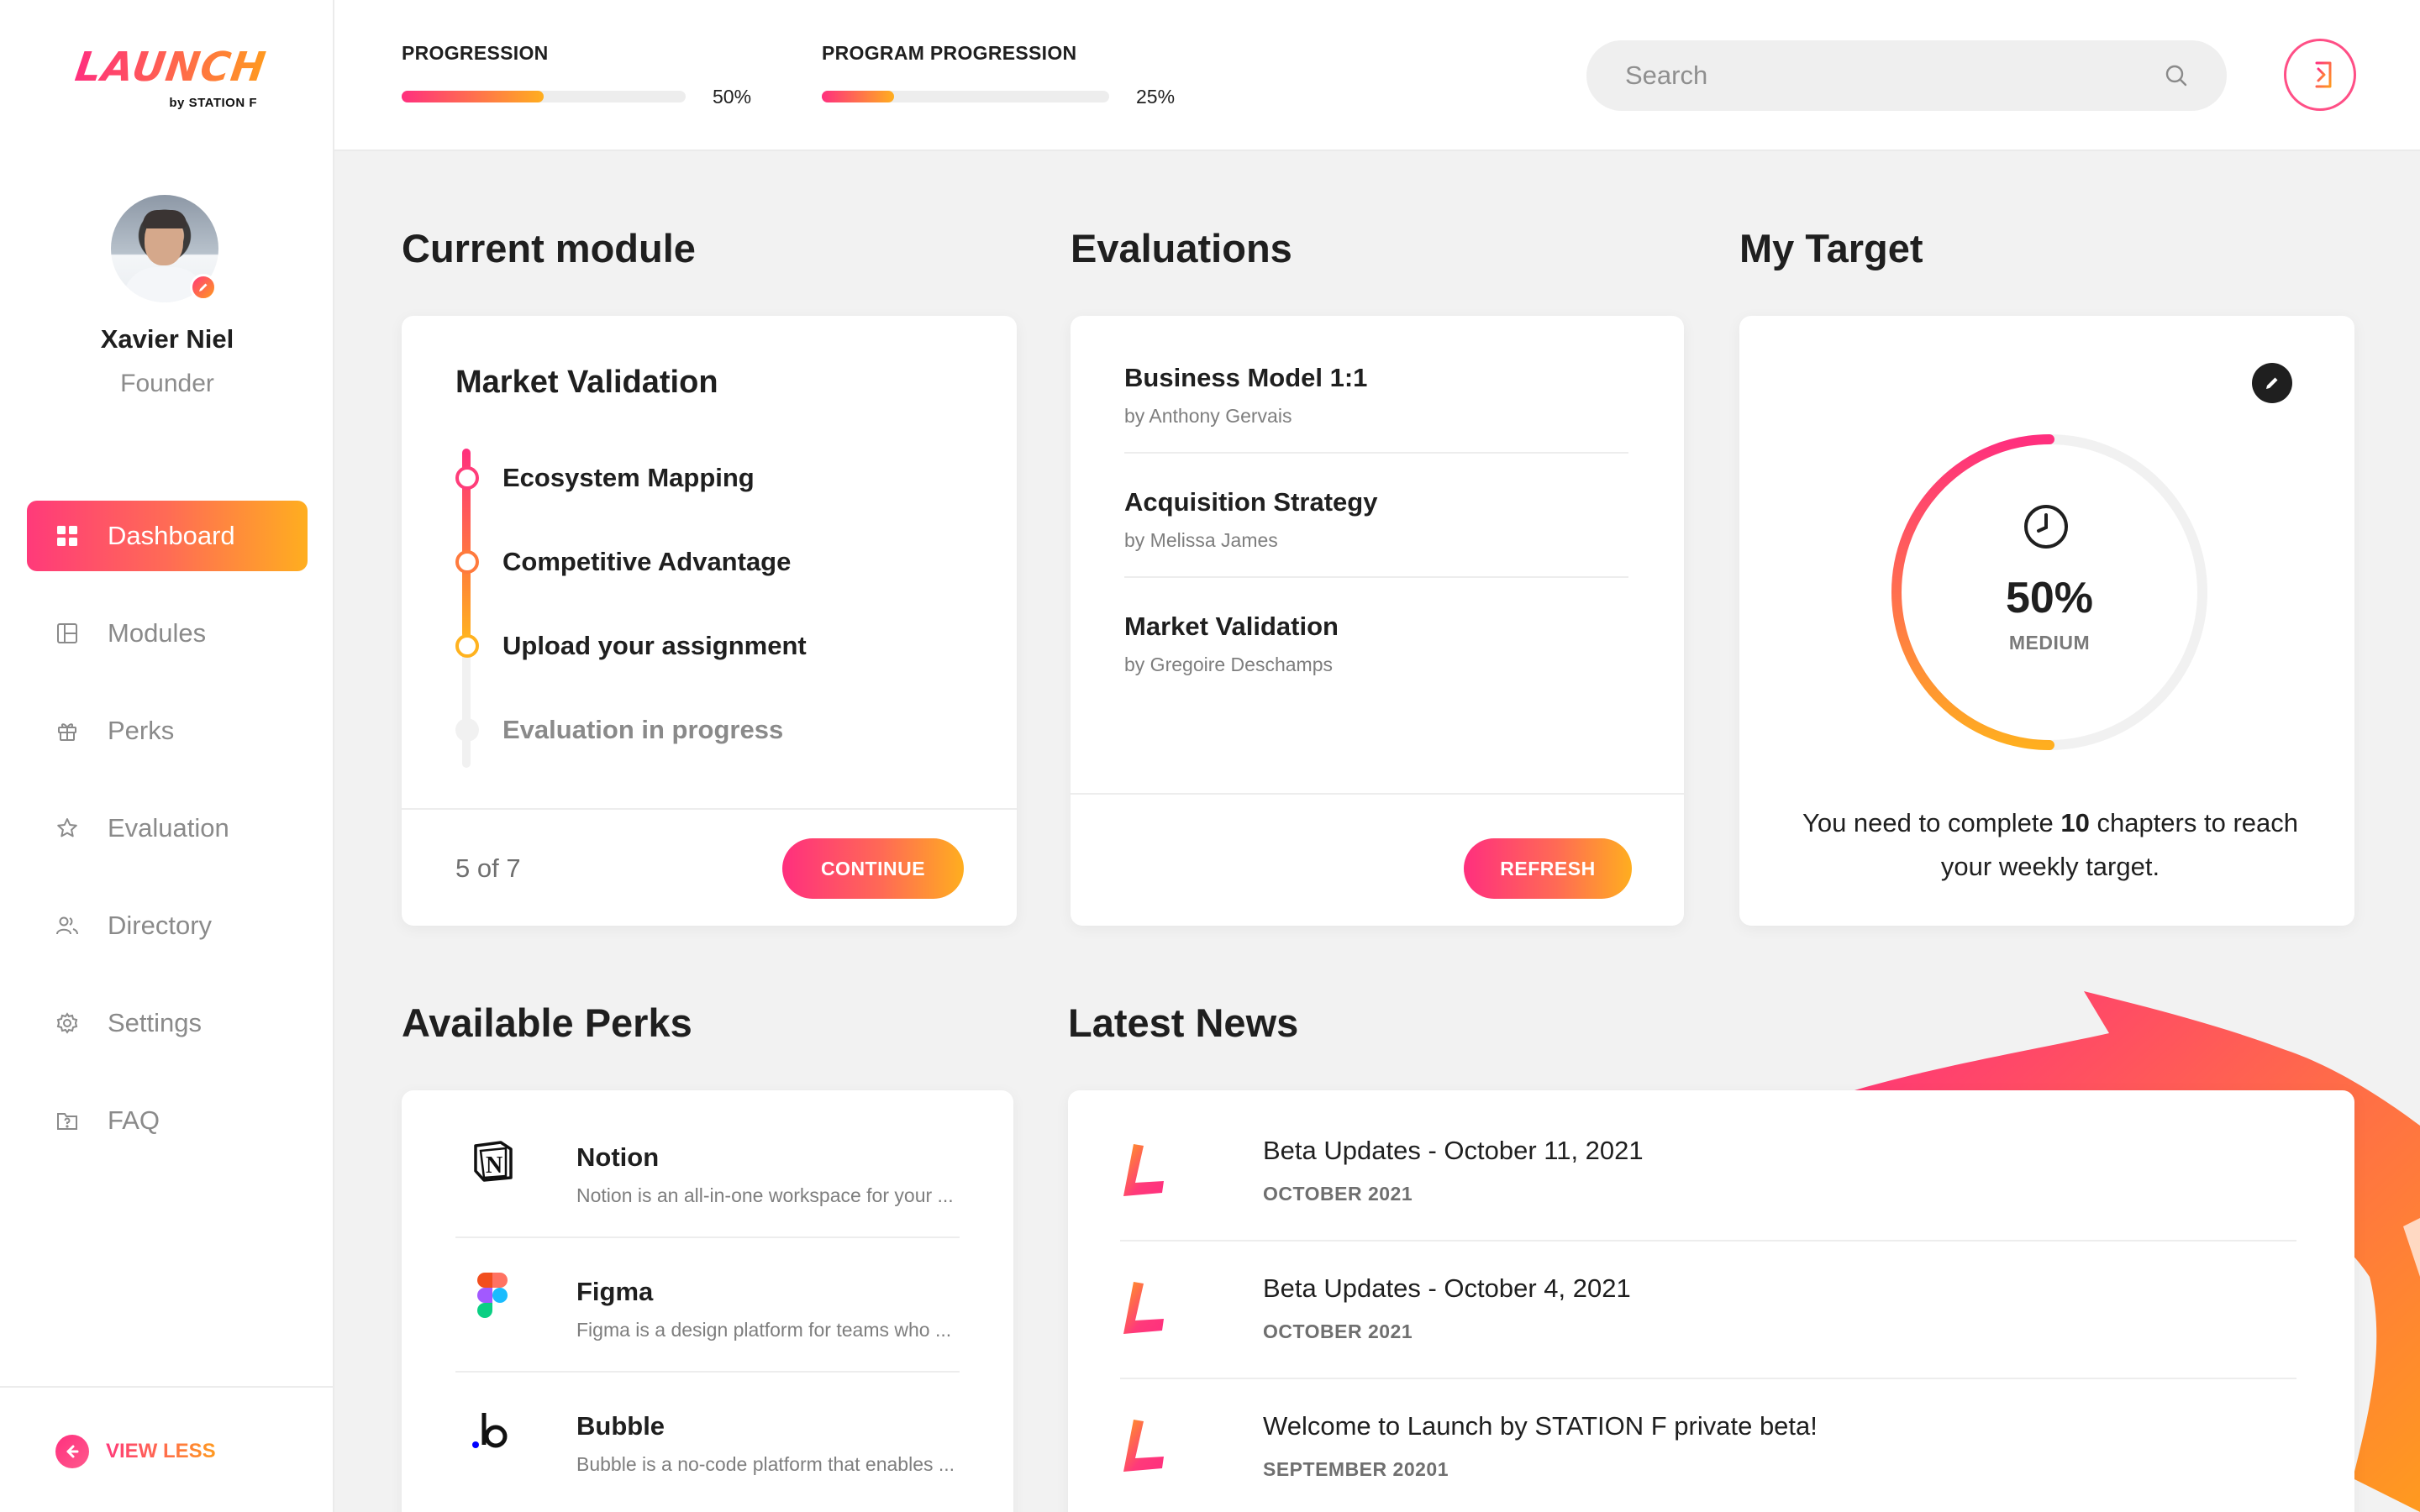 The image size is (2420, 1512). I want to click on user-name: Xavier Niel, so click(167, 339).